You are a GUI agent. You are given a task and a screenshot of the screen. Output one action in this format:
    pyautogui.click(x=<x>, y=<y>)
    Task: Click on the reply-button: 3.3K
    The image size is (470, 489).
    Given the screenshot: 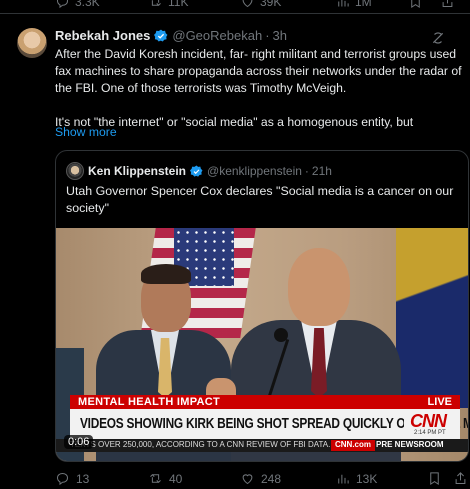 What is the action you would take?
    pyautogui.click(x=77, y=4)
    